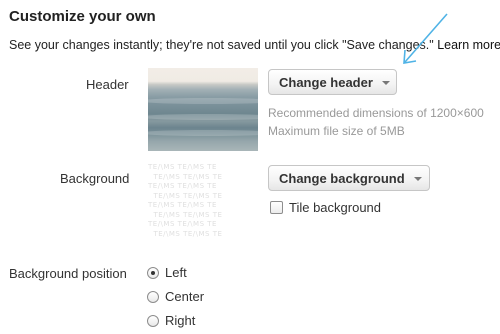 The height and width of the screenshot is (334, 500). Describe the element at coordinates (425, 38) in the screenshot. I see `annotation-arrow-icon` at that location.